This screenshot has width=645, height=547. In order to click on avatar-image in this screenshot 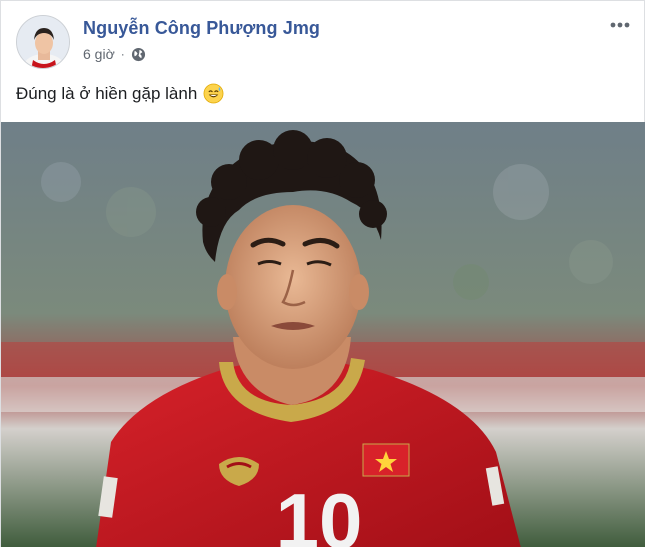, I will do `click(43, 42)`.